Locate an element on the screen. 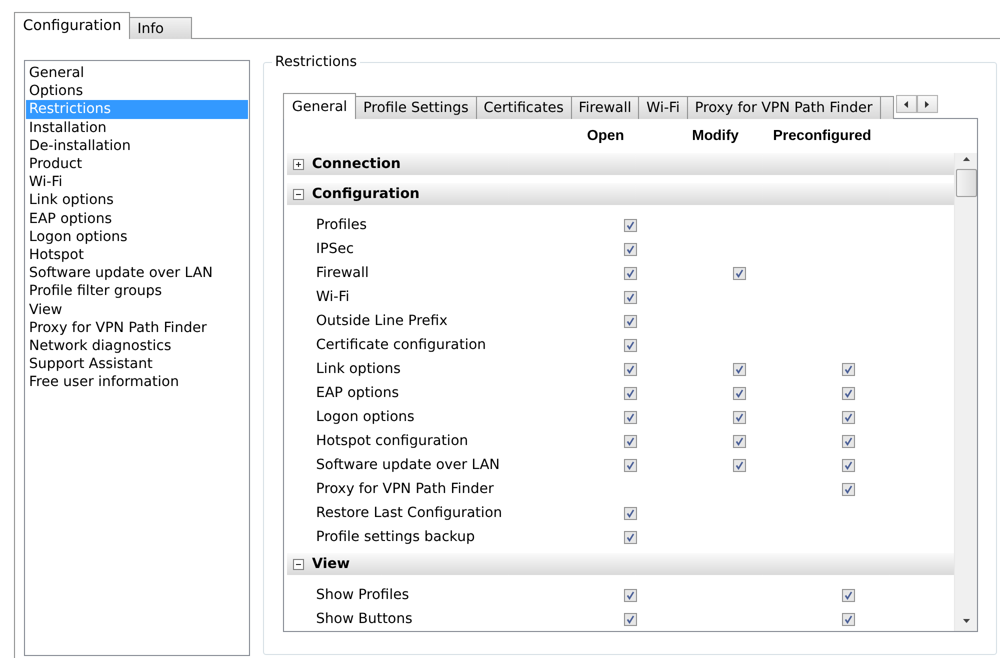 The width and height of the screenshot is (1000, 658). row-label: Wi-Fi is located at coordinates (333, 297).